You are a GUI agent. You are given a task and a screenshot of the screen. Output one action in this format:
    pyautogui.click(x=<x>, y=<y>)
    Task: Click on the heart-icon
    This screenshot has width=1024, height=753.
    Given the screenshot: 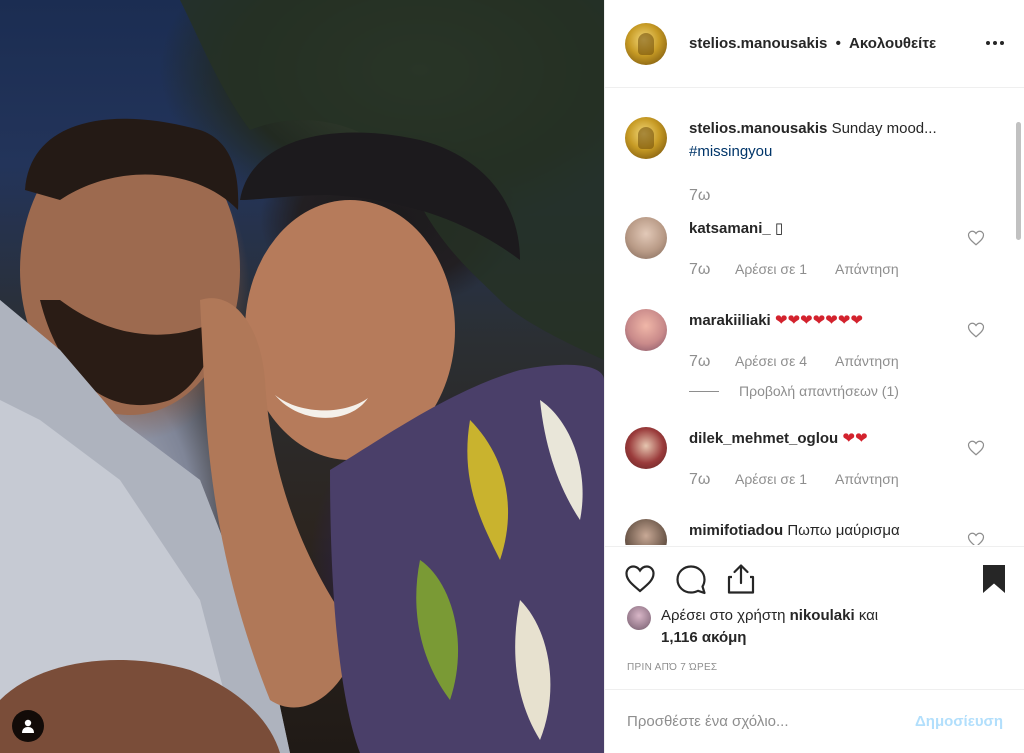 What is the action you would take?
    pyautogui.click(x=640, y=579)
    